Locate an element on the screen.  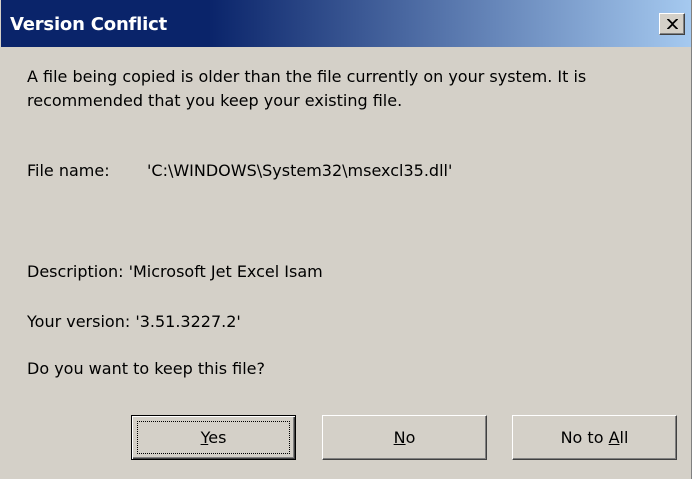
description-text: Description: 'Microsoft Jet Excel Isam is located at coordinates (175, 271).